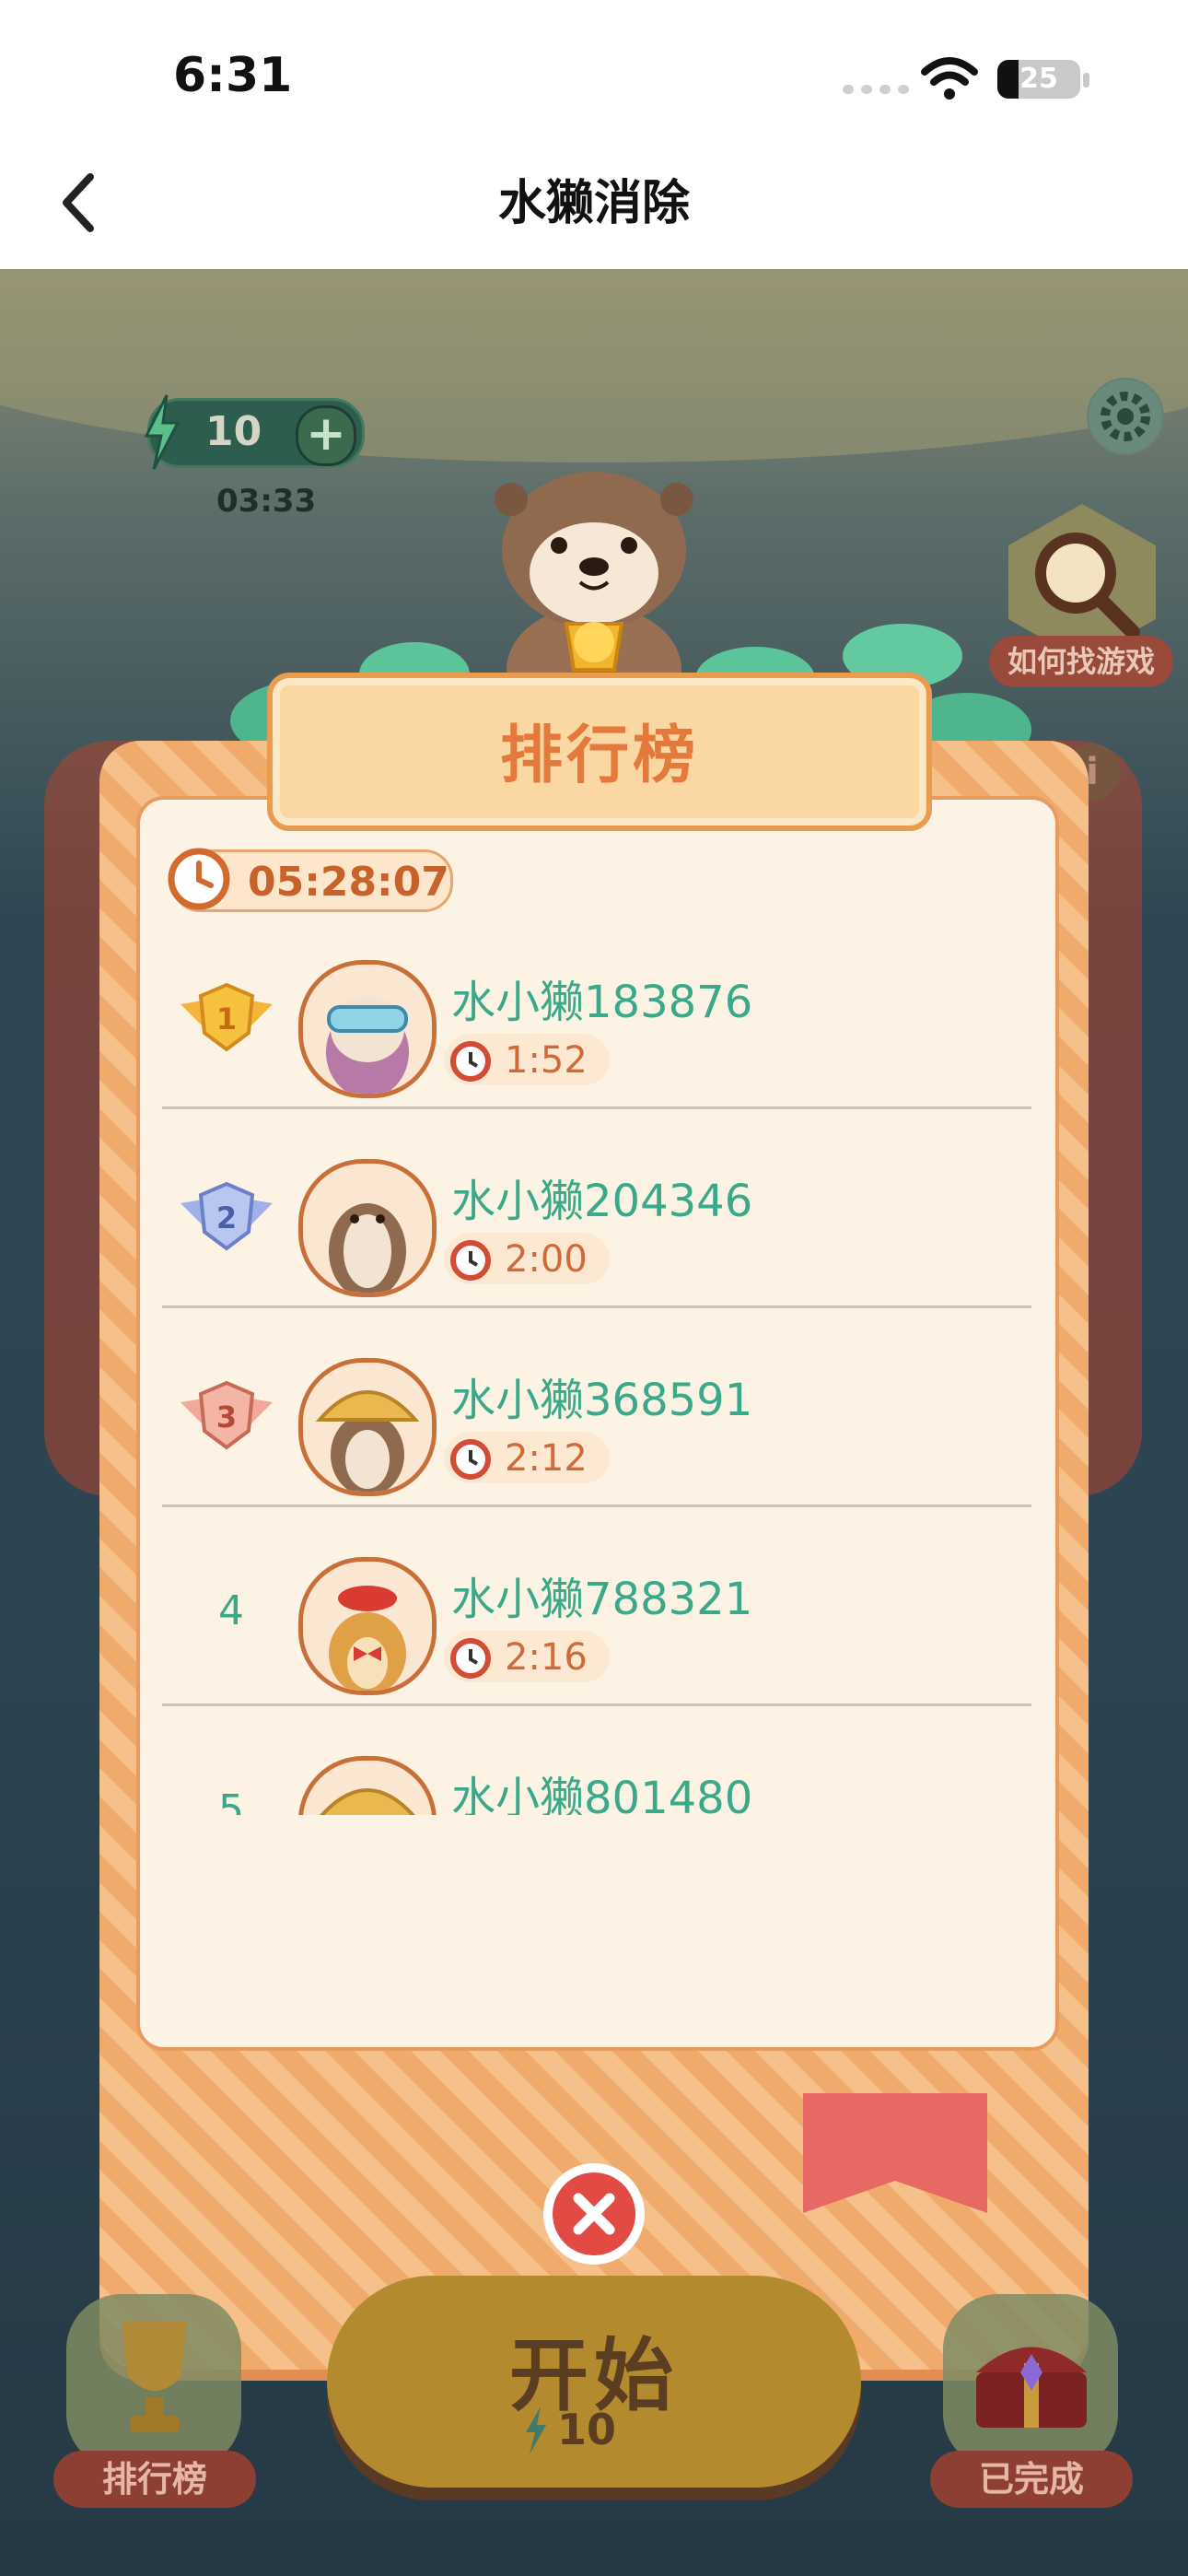  What do you see at coordinates (602, 1599) in the screenshot?
I see `player-name: 水小獭788321` at bounding box center [602, 1599].